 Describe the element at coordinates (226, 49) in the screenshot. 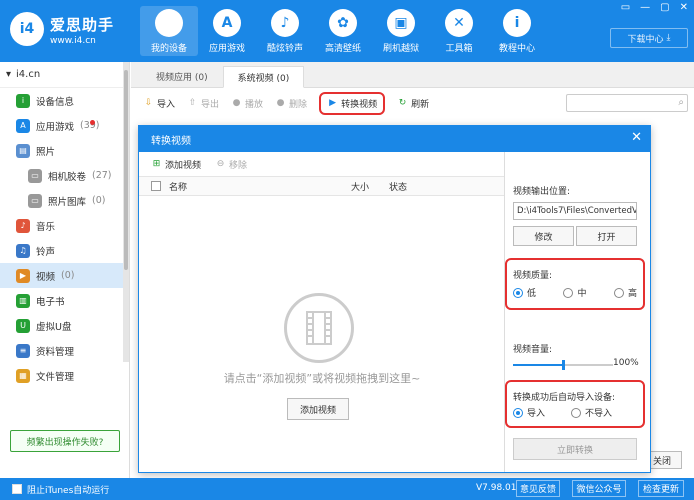

I see `nav-label: 应用游戏` at that location.